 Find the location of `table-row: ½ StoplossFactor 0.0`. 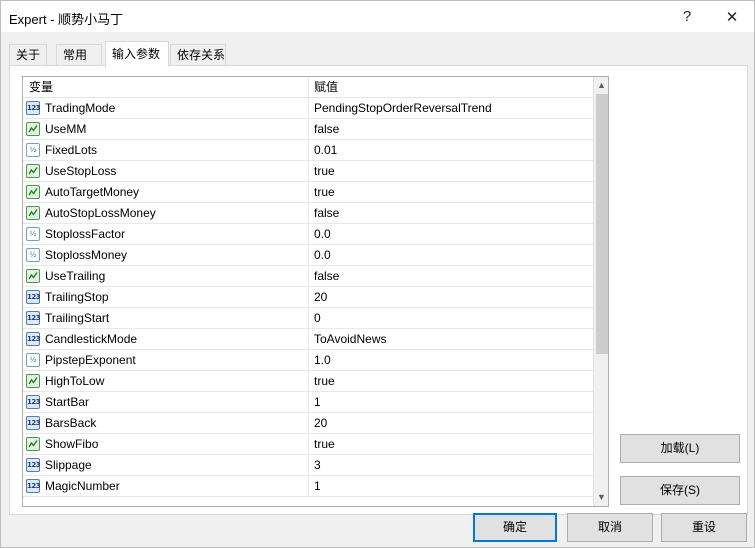

table-row: ½ StoplossFactor 0.0 is located at coordinates (308, 234).